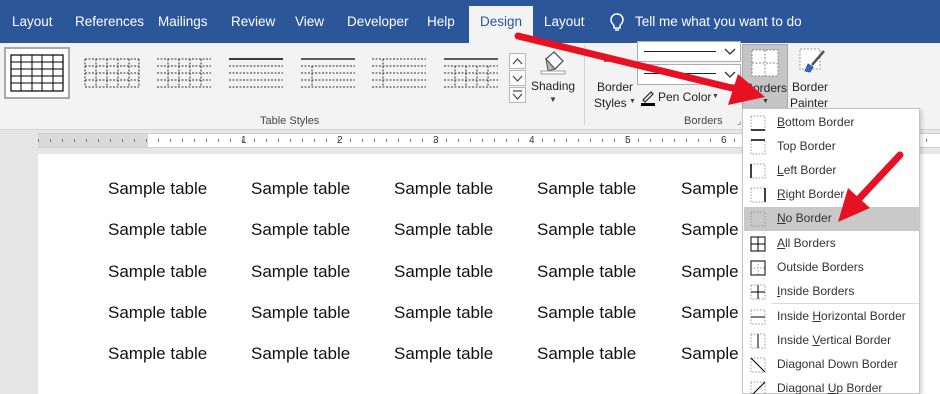  I want to click on border-styles-button: Border Styles ▼, so click(614, 79).